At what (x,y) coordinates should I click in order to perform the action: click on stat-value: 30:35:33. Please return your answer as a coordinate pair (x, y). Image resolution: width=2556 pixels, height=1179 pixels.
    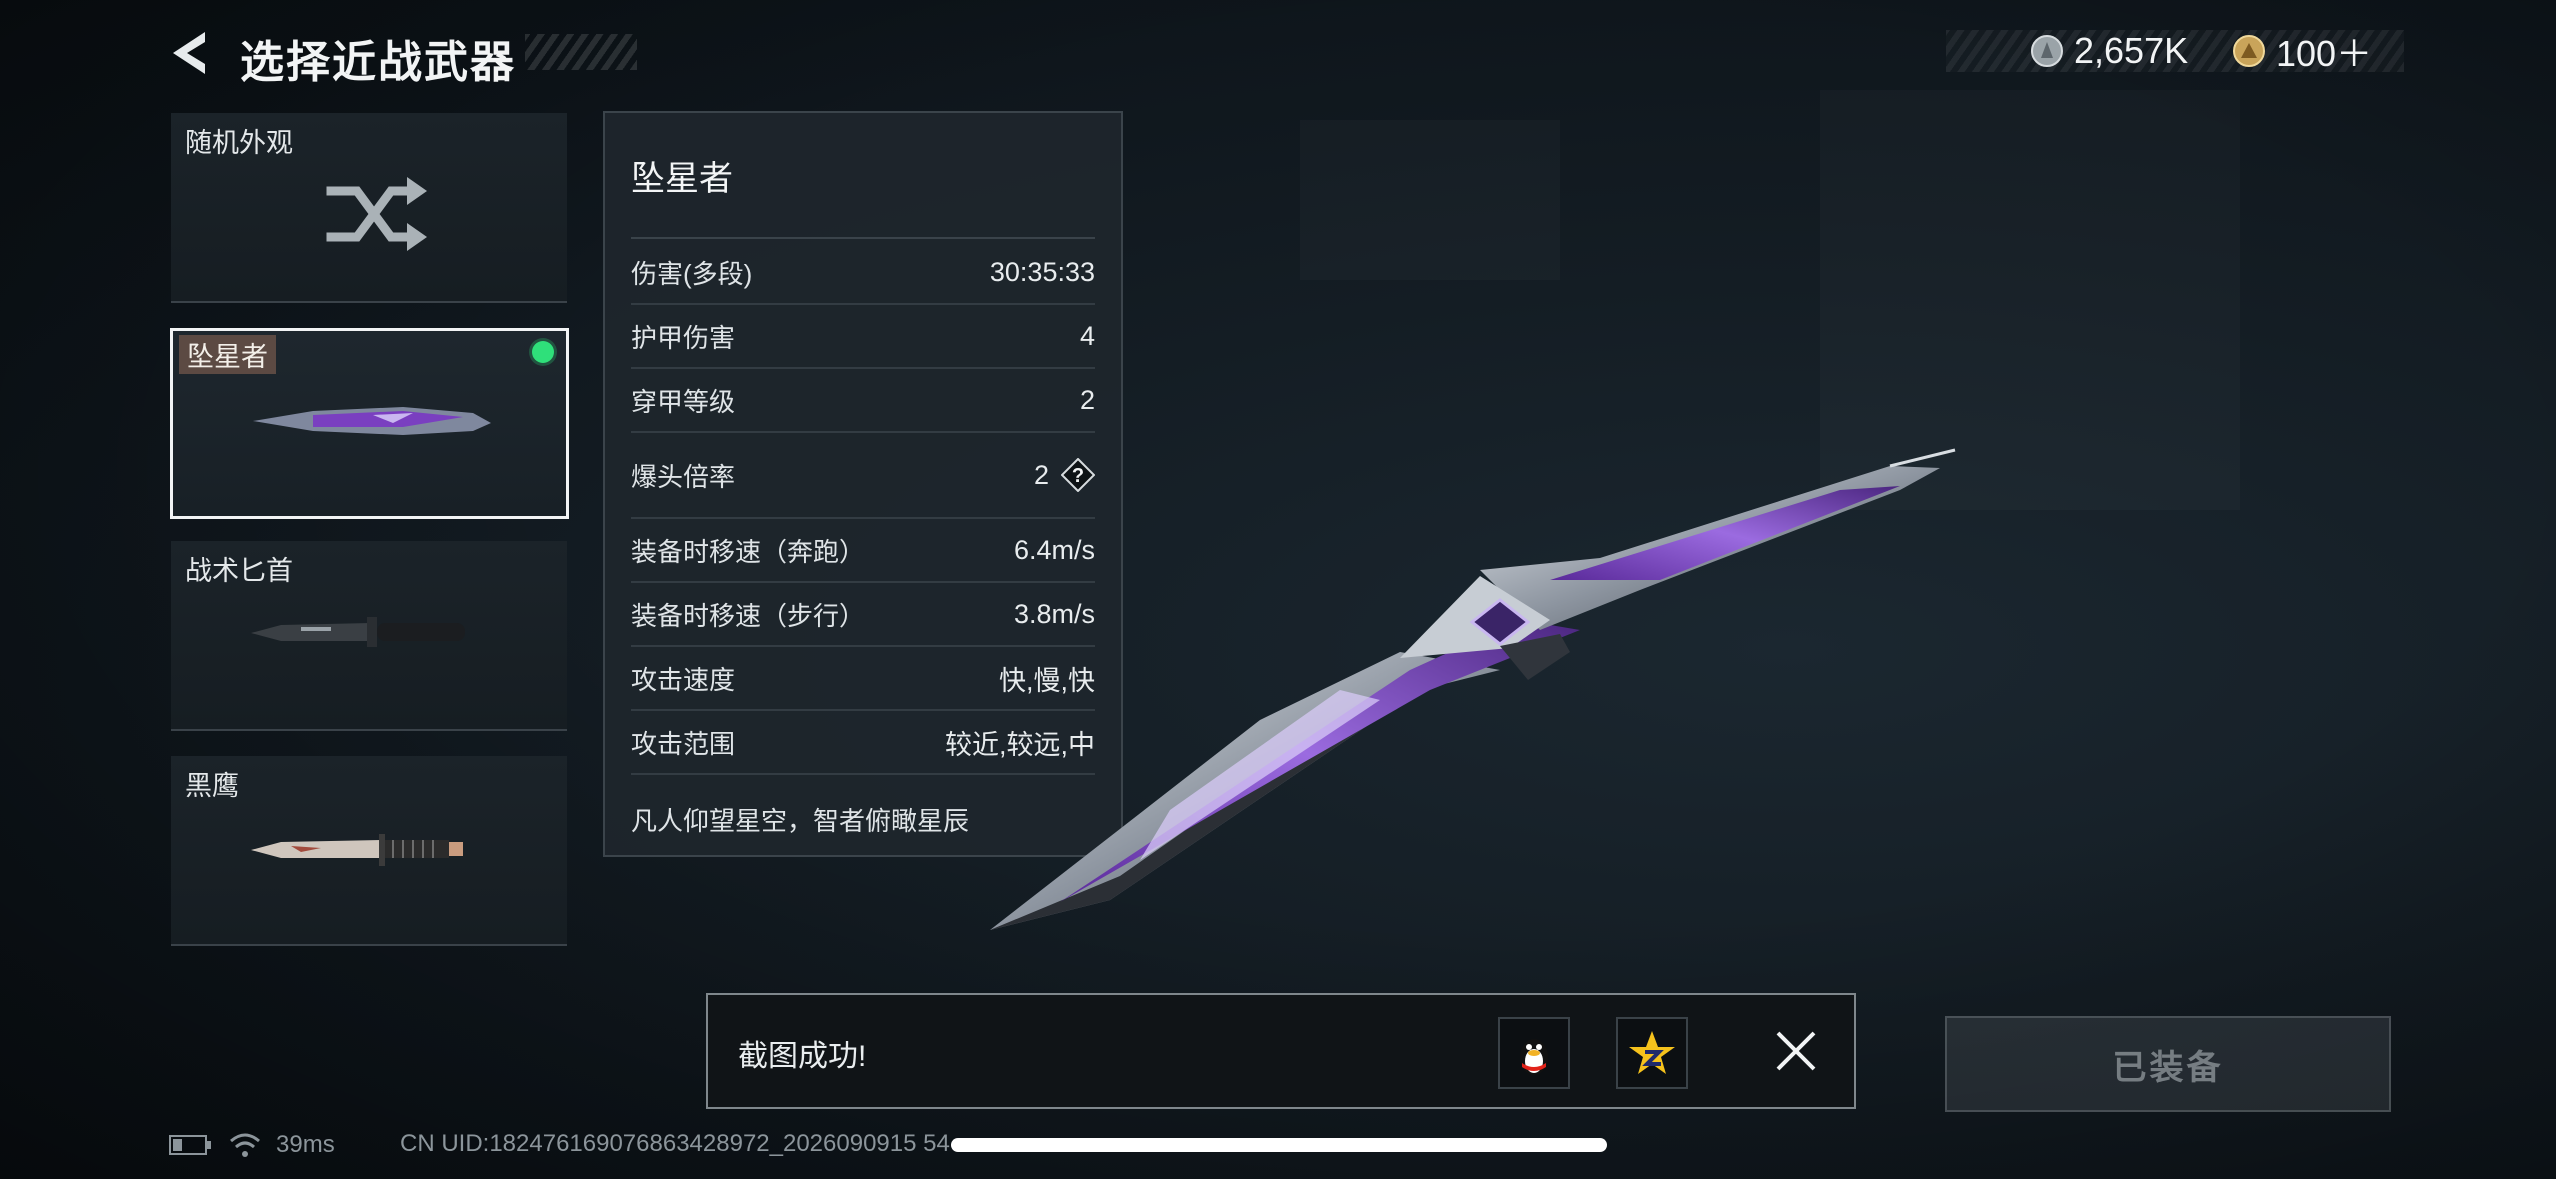
    Looking at the image, I should click on (1042, 271).